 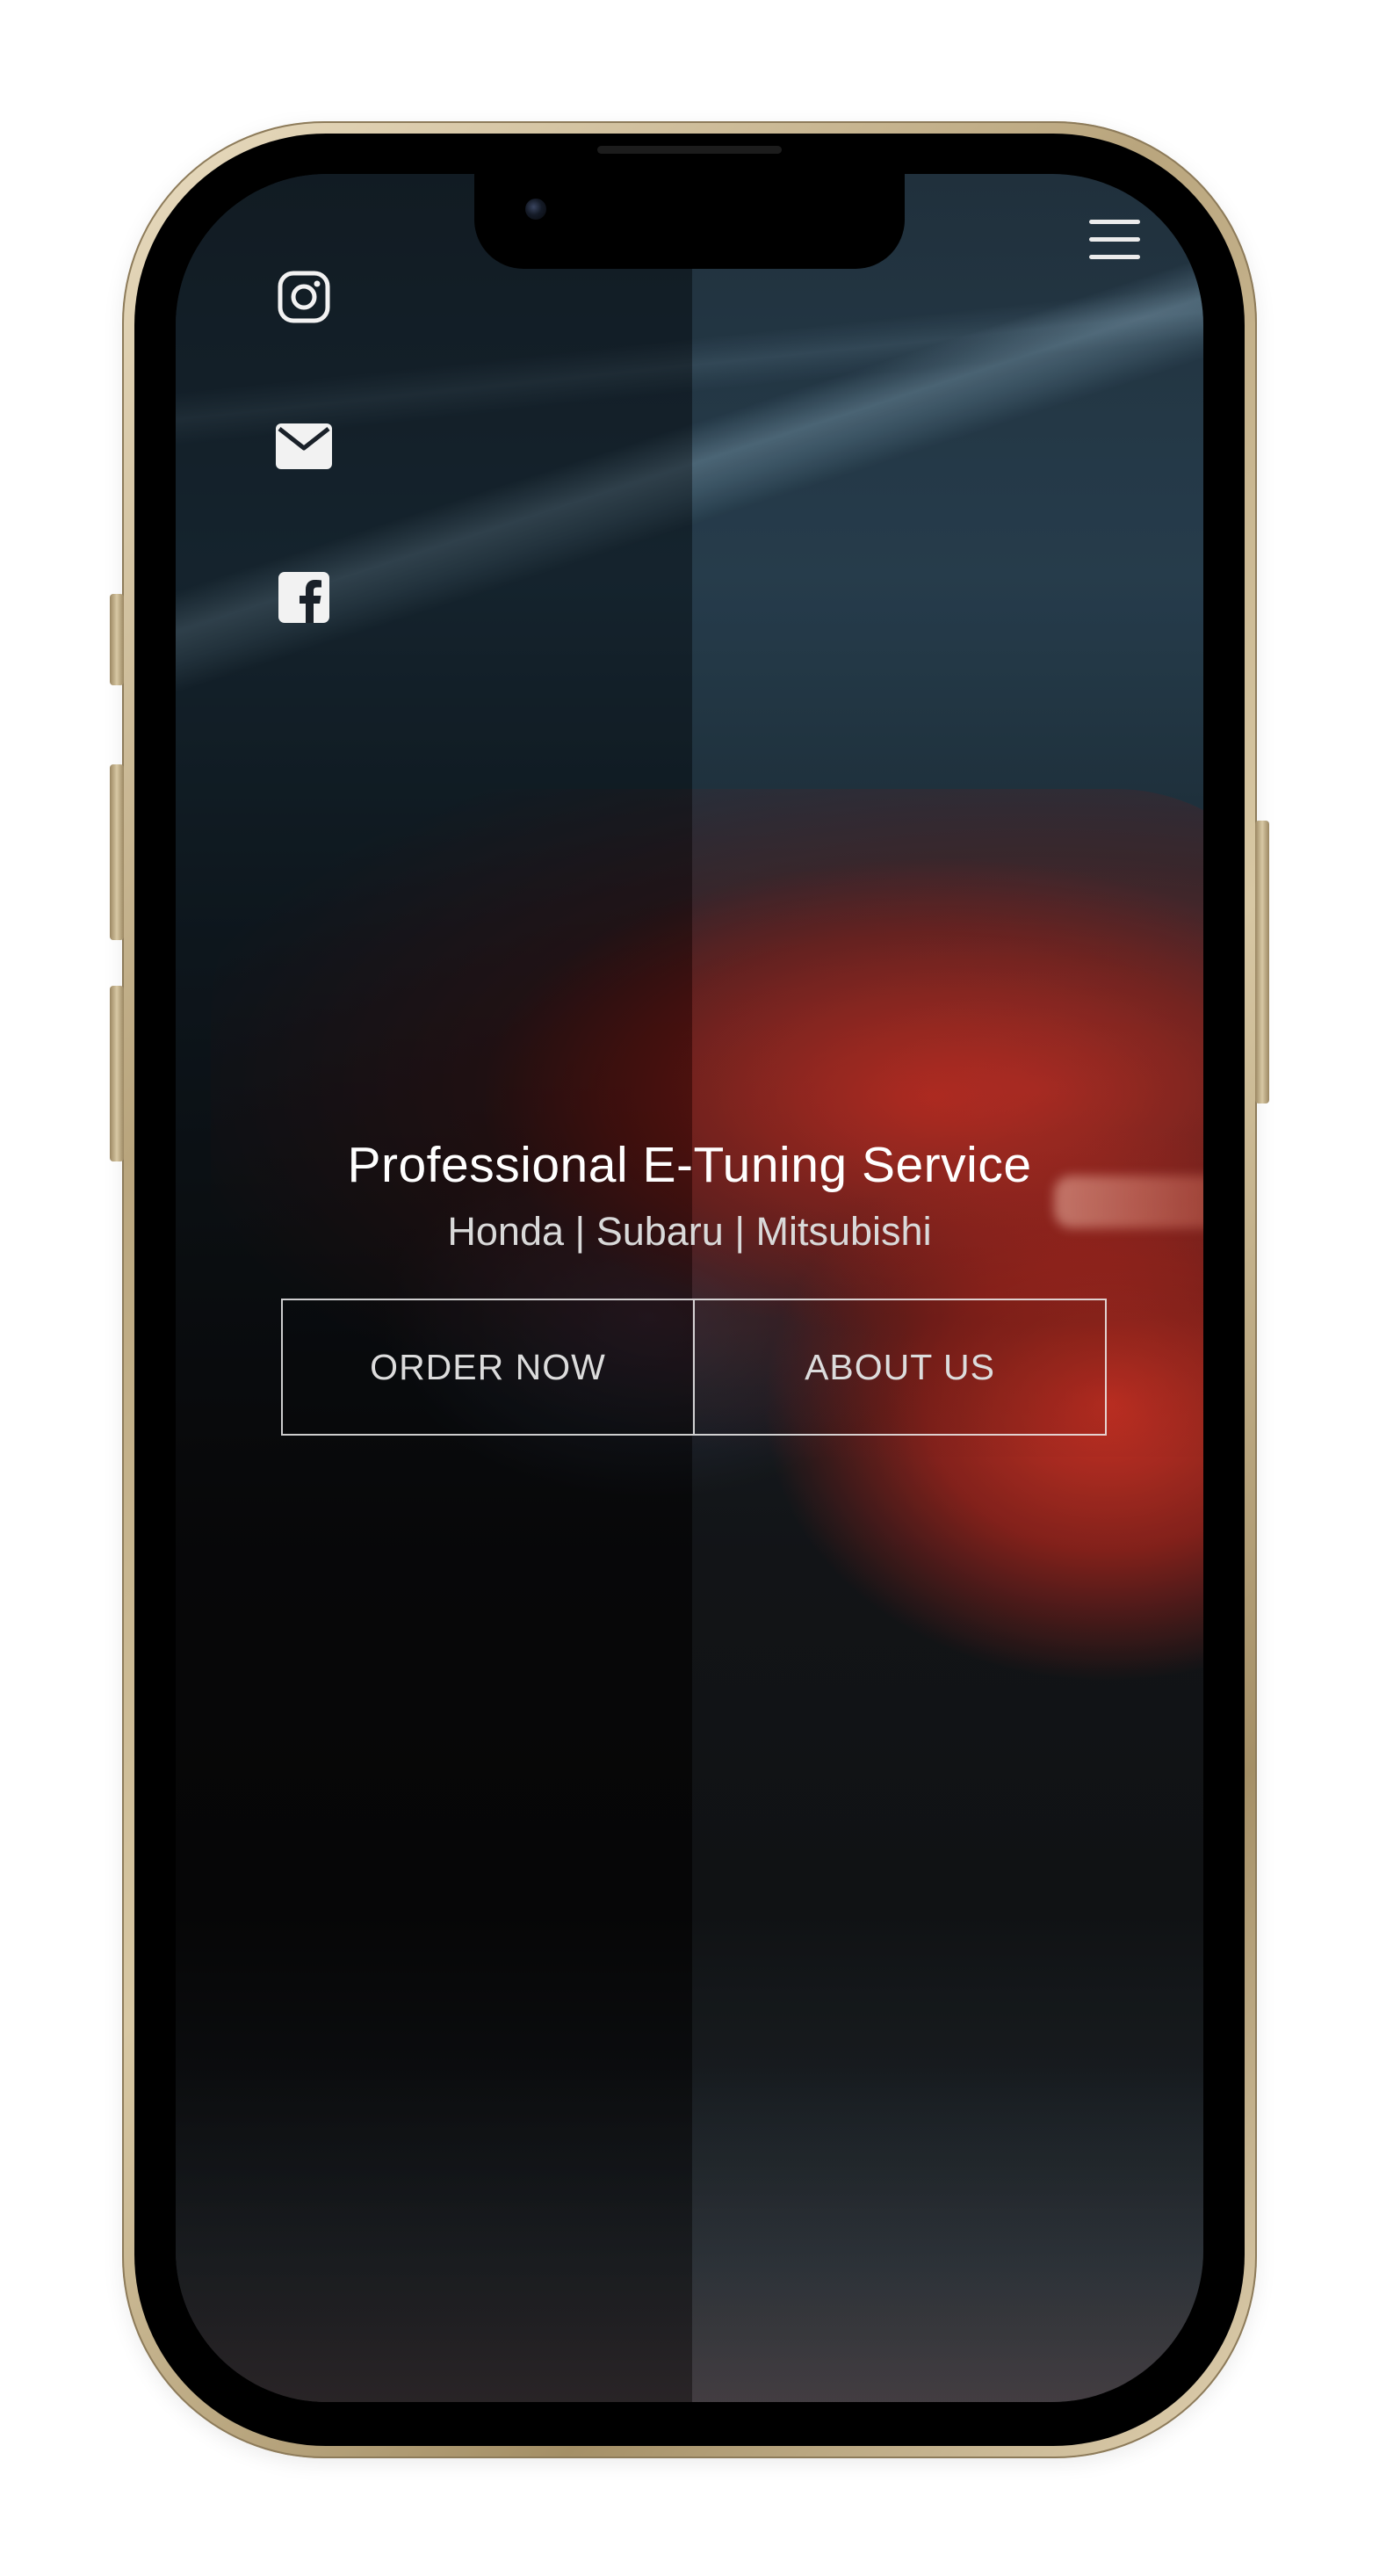 What do you see at coordinates (901, 1367) in the screenshot?
I see `about-us-button: ABOUT US` at bounding box center [901, 1367].